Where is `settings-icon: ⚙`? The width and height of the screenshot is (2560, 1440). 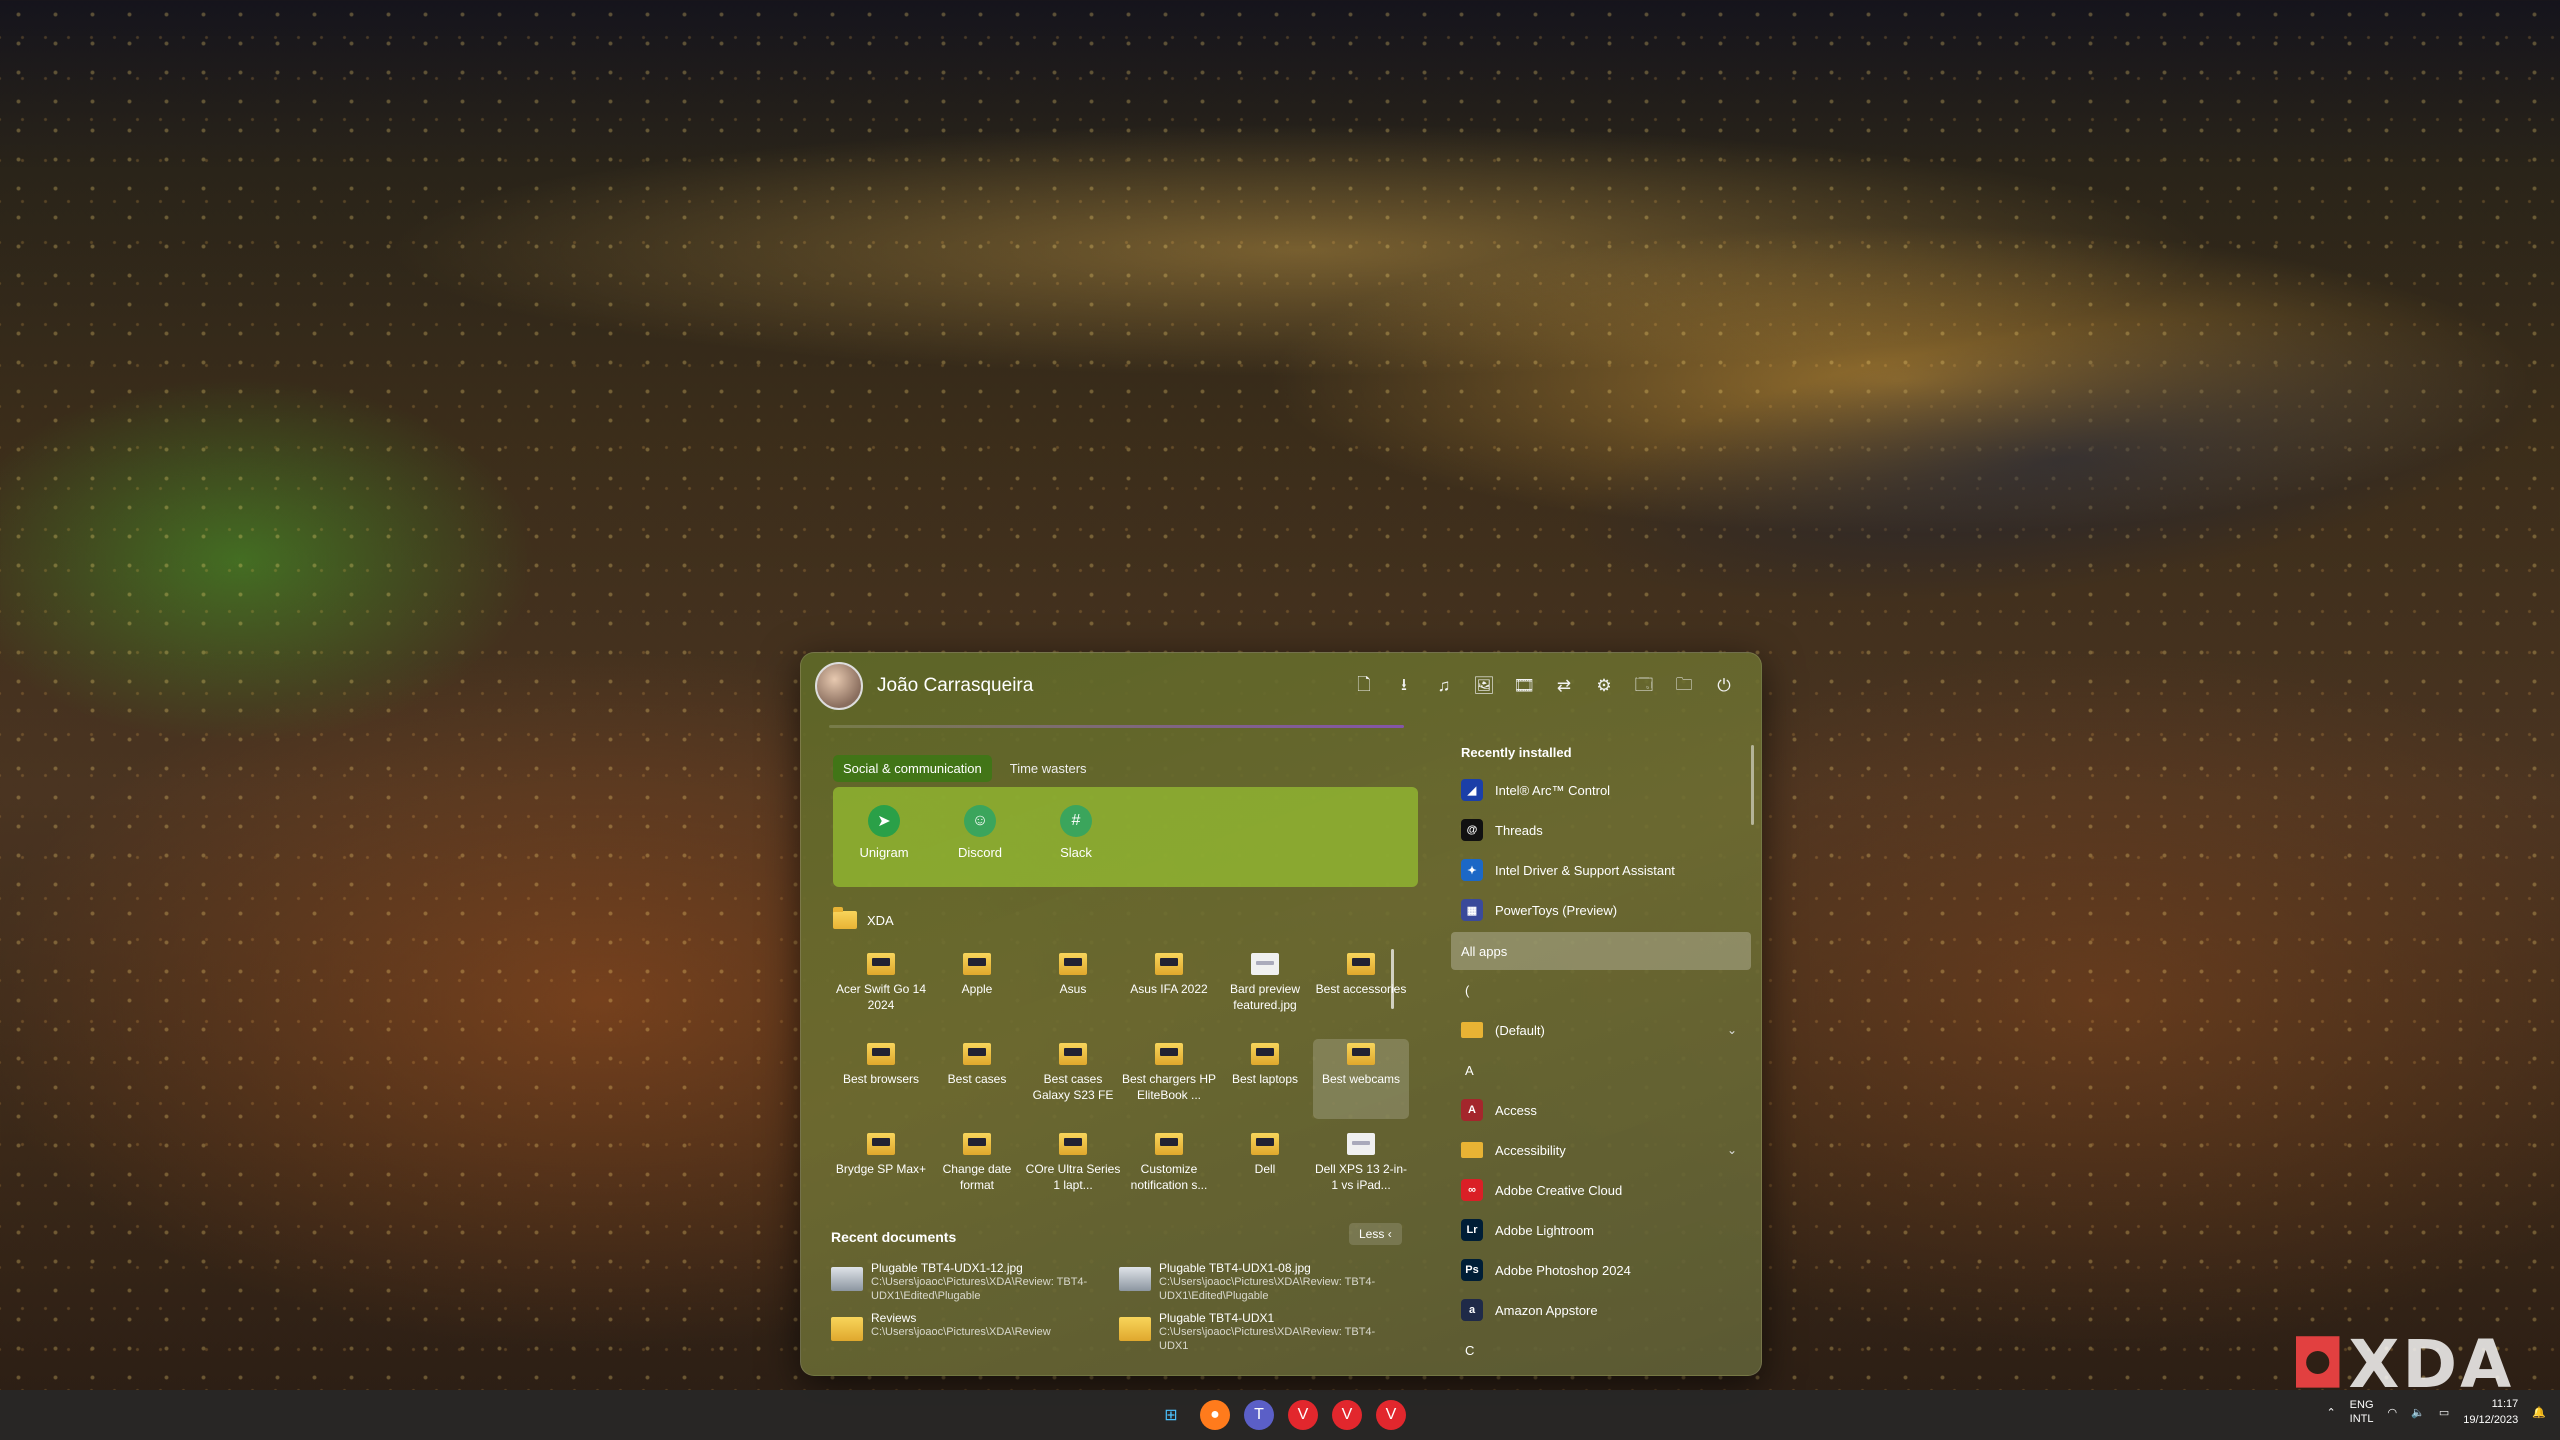 settings-icon: ⚙ is located at coordinates (1604, 686).